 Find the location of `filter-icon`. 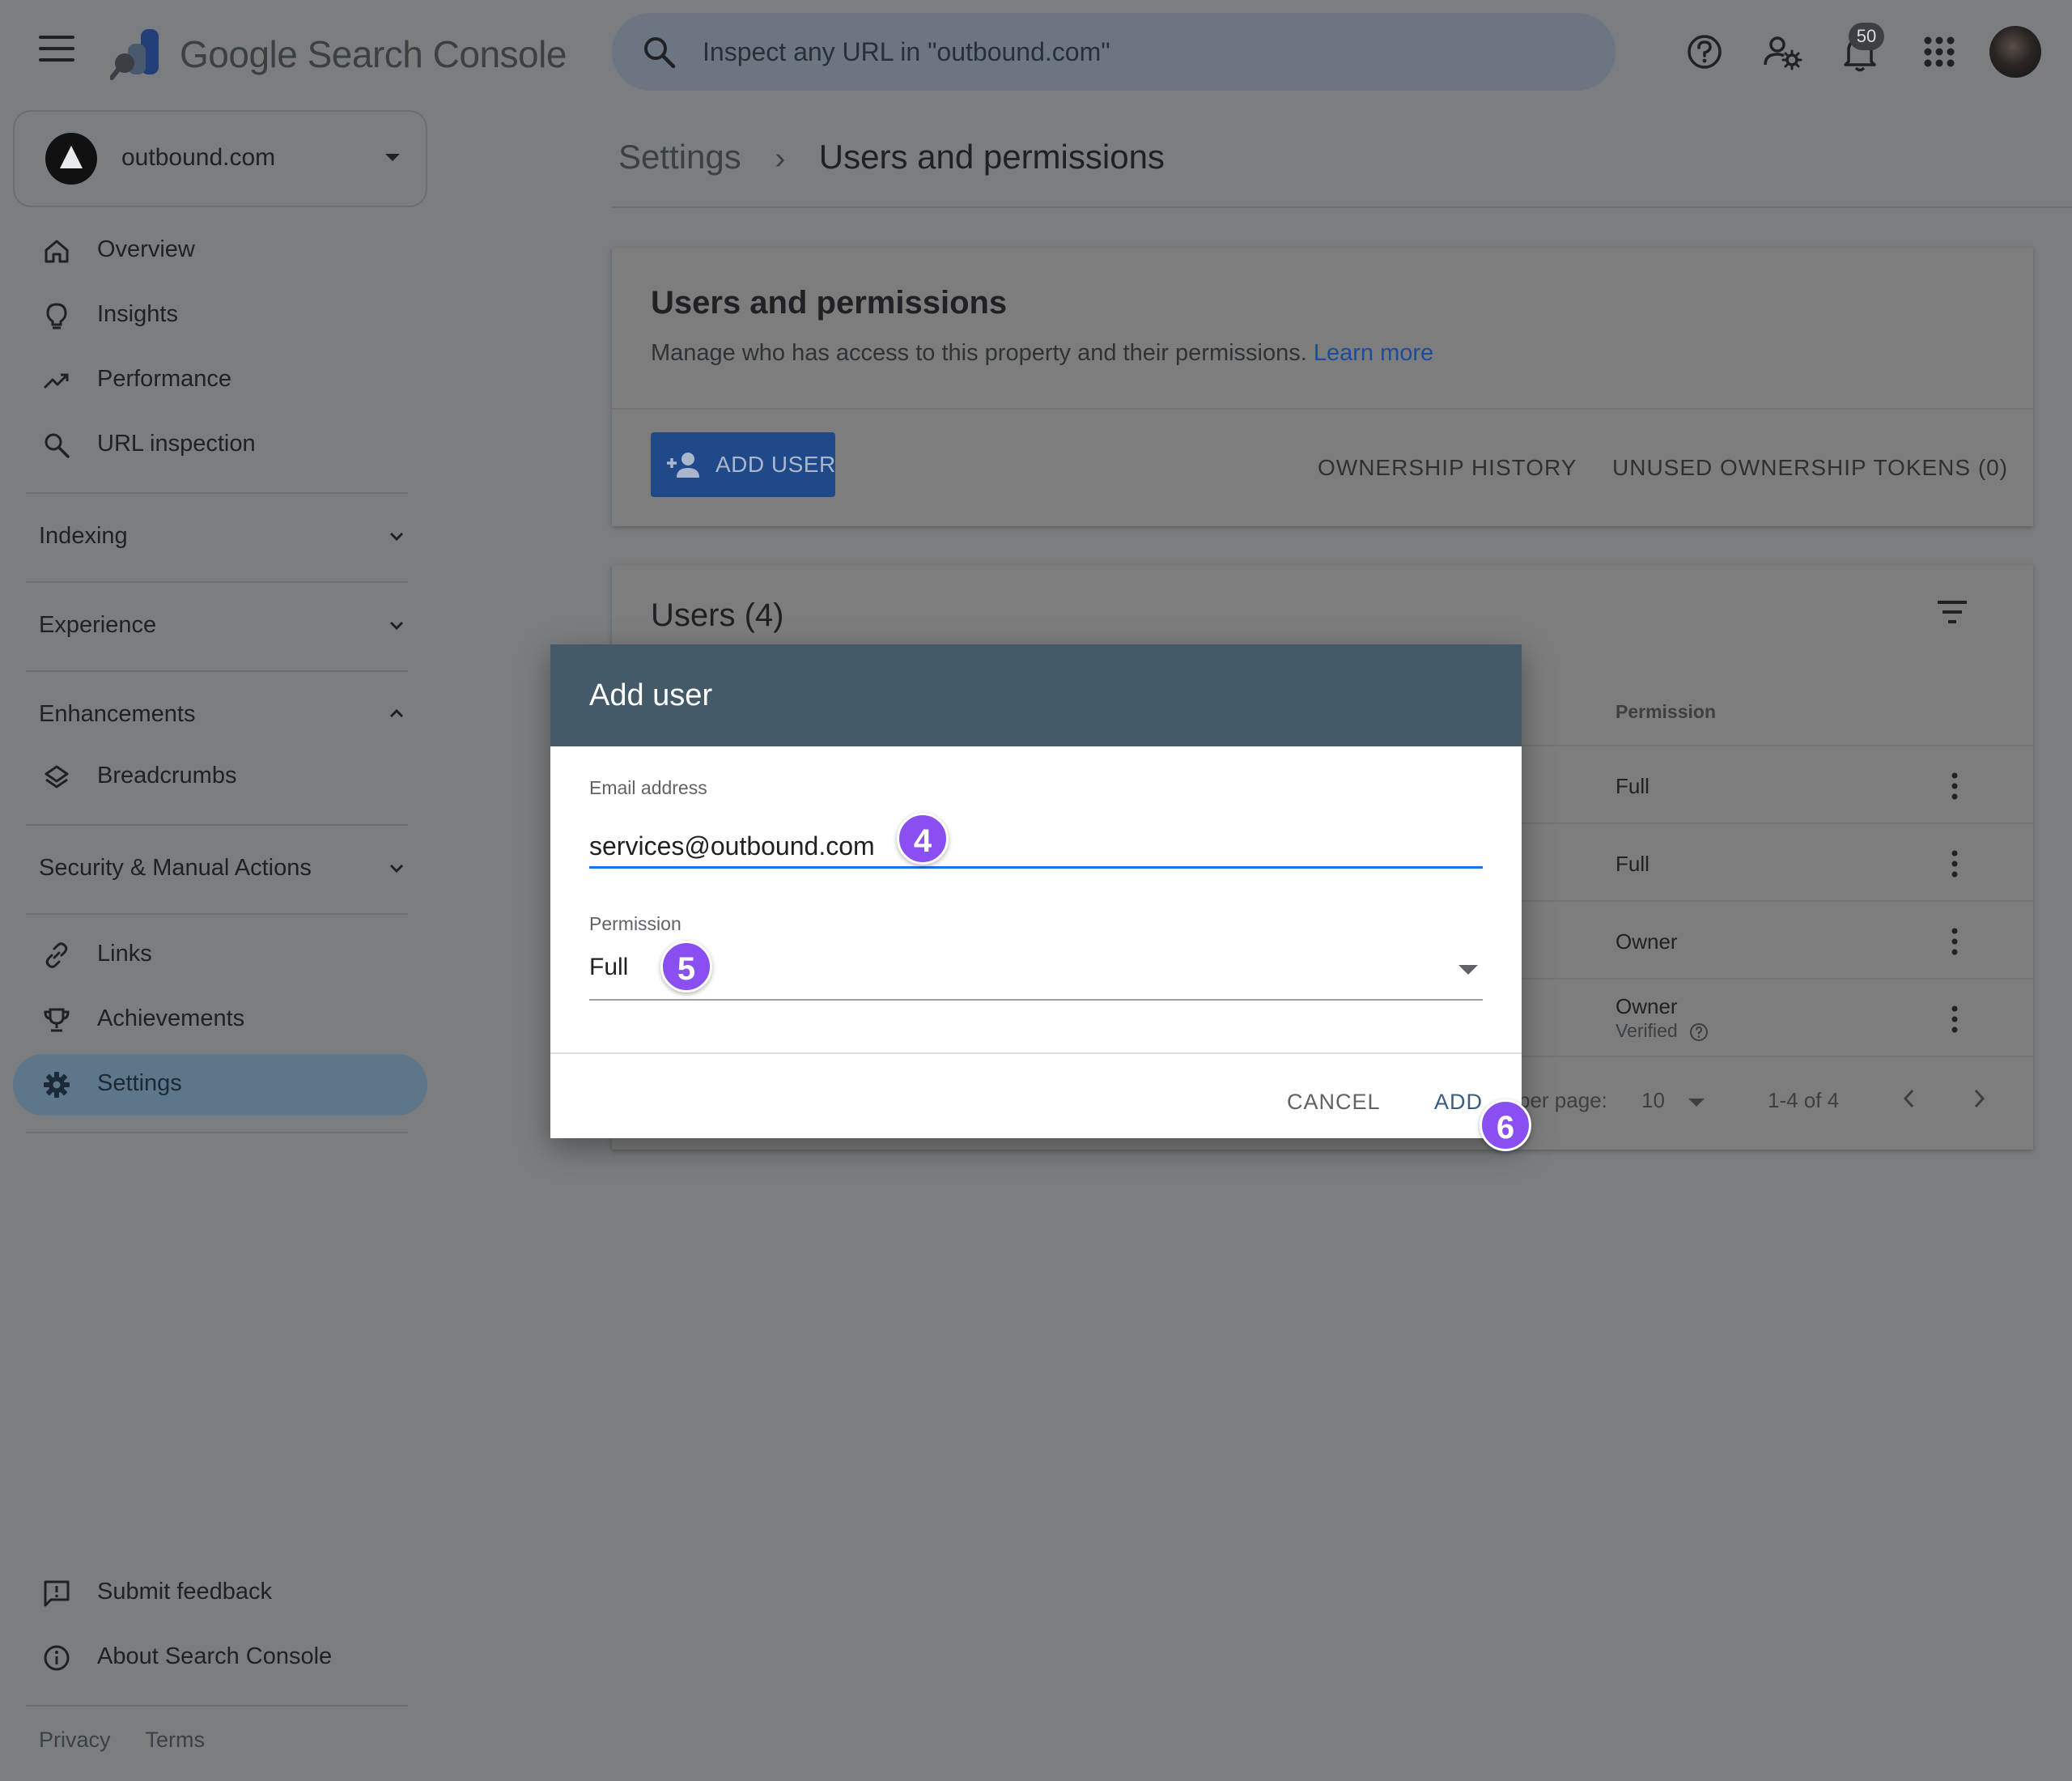

filter-icon is located at coordinates (1952, 612).